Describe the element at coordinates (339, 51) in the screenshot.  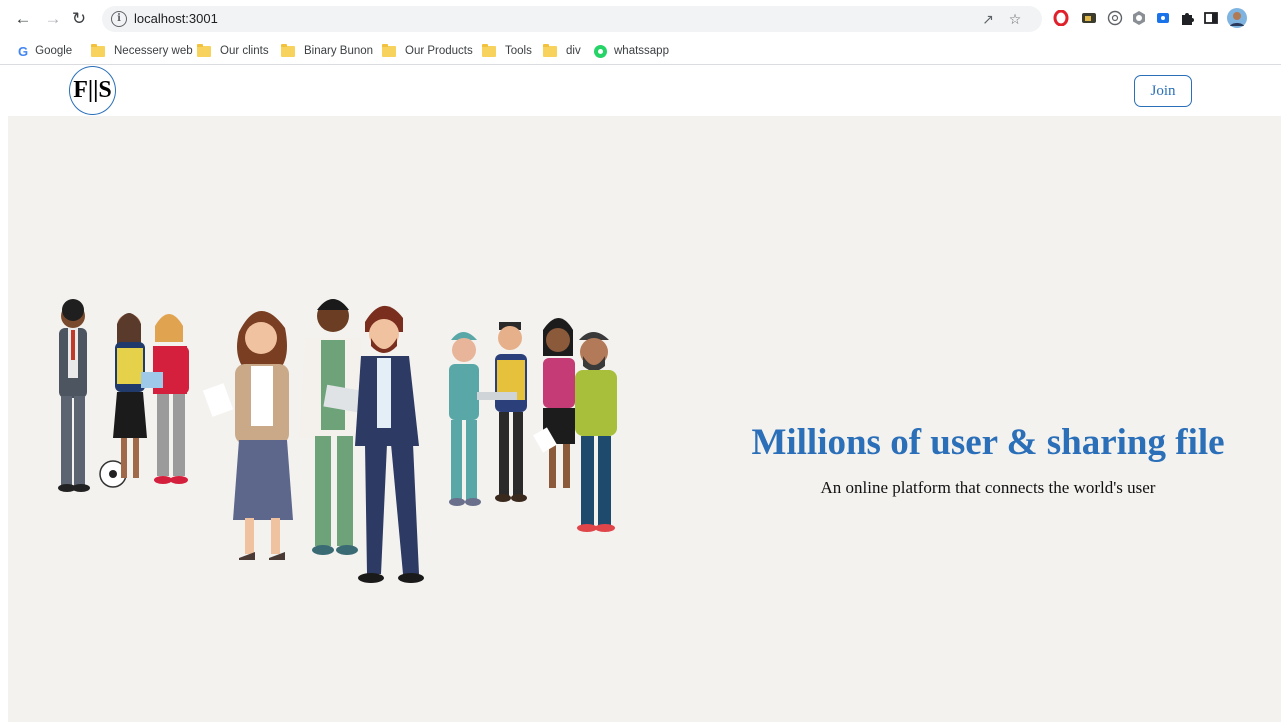
I see `bookmark-label: Binary Bunon` at that location.